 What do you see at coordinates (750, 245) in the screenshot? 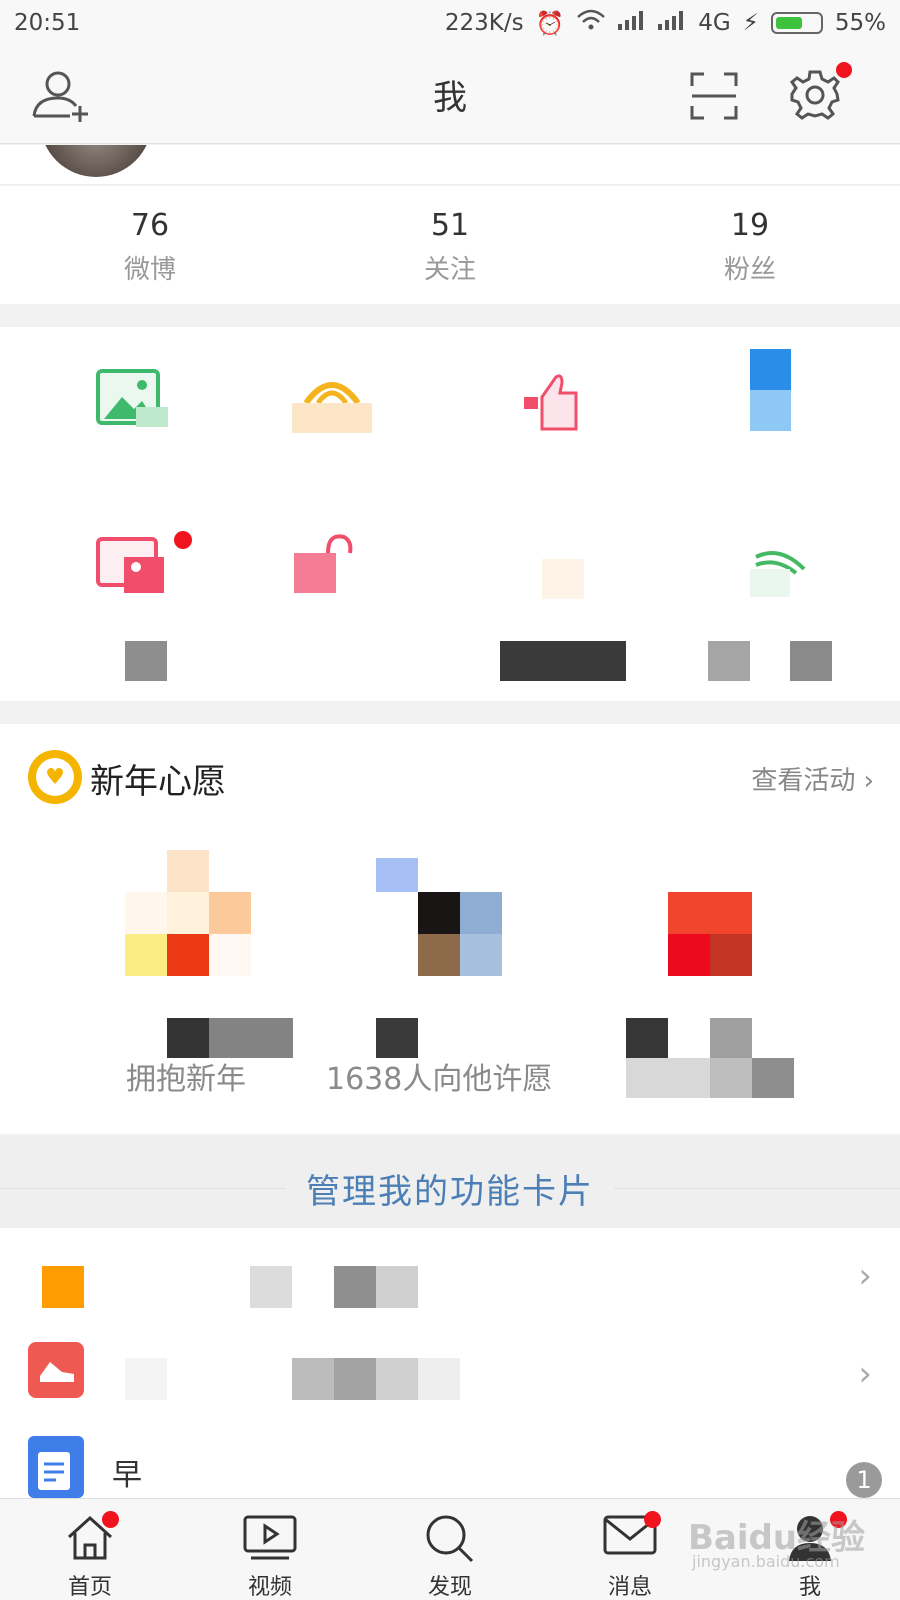
I see `stat-fans: 19 粉丝` at bounding box center [750, 245].